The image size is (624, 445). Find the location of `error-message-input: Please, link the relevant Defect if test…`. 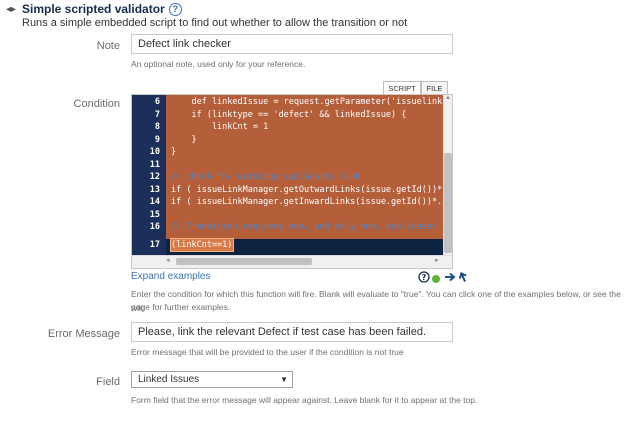

error-message-input: Please, link the relevant Defect if test… is located at coordinates (292, 332).